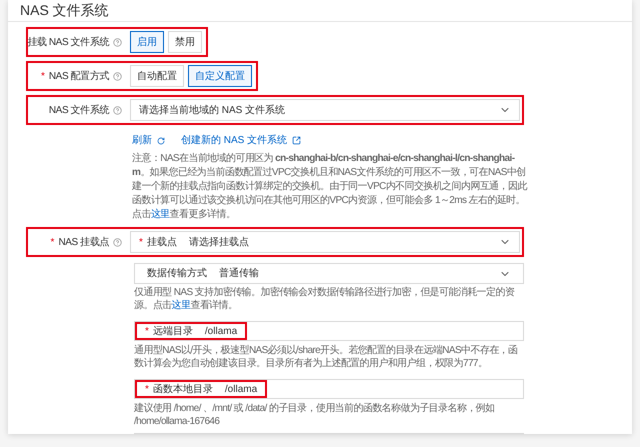 This screenshot has width=640, height=447. Describe the element at coordinates (315, 415) in the screenshot. I see `help-text: 建议使用 /home/ 、/mnt/ 或 /data/ 的子目录，使用当前的函数名称做为子目录名称，例如 /home/ollama-167646` at that location.